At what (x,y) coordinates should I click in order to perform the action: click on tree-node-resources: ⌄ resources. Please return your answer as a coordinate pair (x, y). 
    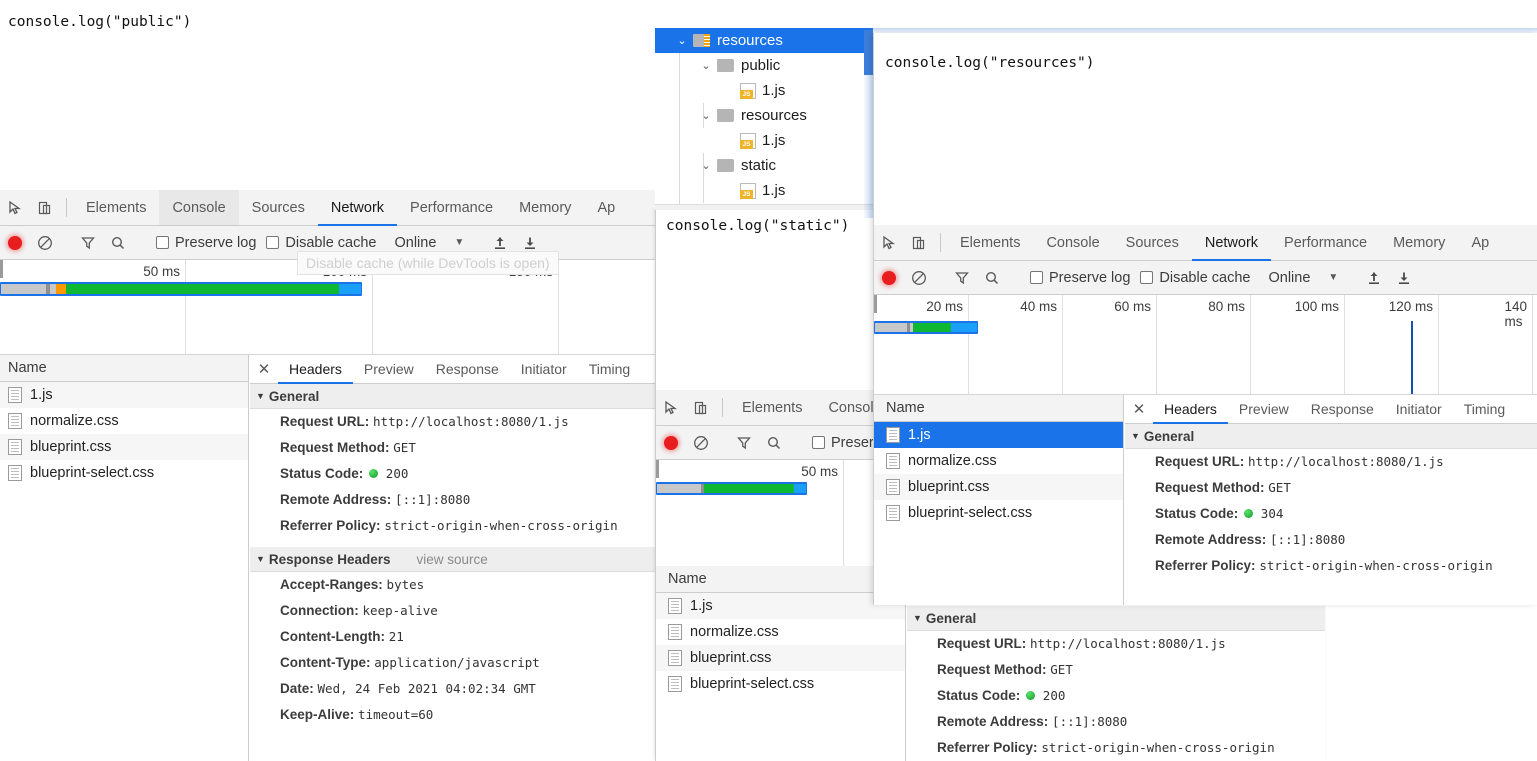
    Looking at the image, I should click on (764, 115).